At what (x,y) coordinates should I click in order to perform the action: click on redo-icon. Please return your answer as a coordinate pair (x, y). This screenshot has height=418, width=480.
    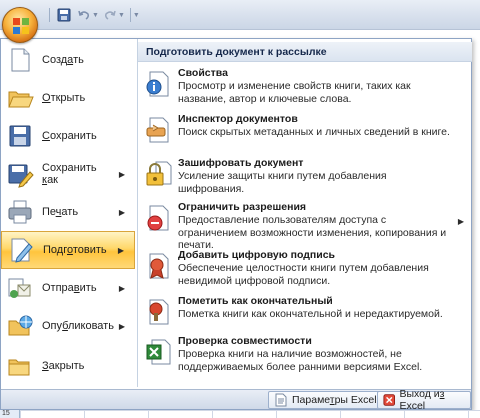
    Looking at the image, I should click on (110, 15).